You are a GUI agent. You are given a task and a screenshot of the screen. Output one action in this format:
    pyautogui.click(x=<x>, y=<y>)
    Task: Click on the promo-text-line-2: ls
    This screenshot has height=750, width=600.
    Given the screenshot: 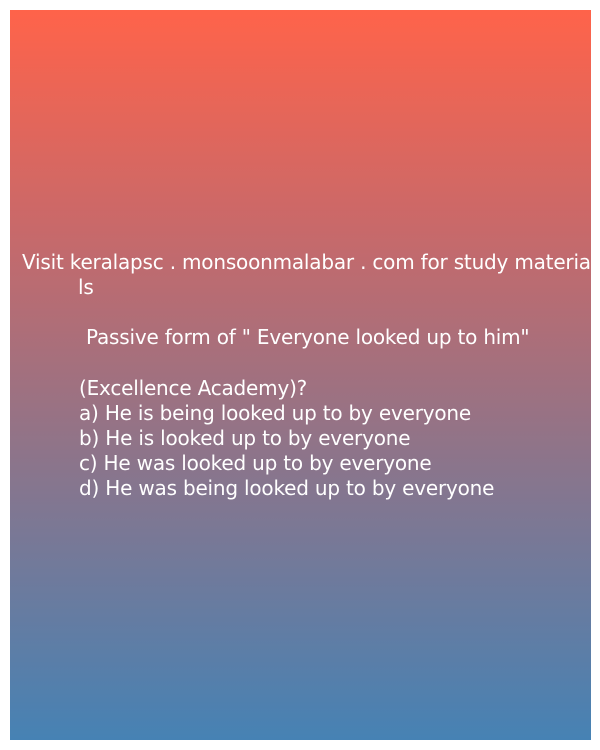 What is the action you would take?
    pyautogui.click(x=86, y=287)
    